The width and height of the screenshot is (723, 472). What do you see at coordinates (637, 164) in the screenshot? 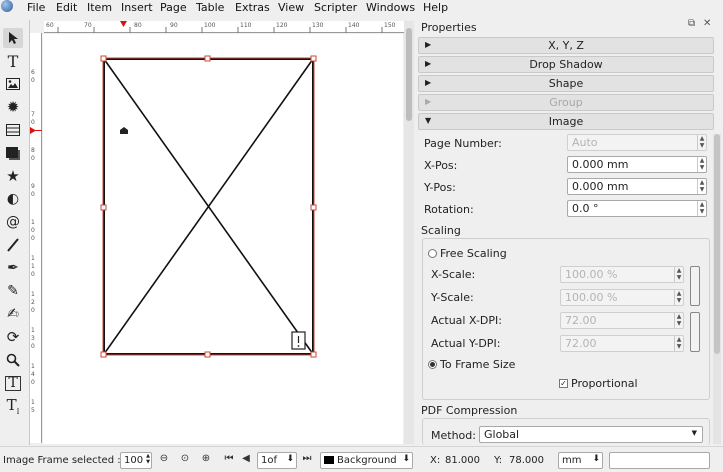
I see `xpos-field: 0.000 mm ▲ ▼` at bounding box center [637, 164].